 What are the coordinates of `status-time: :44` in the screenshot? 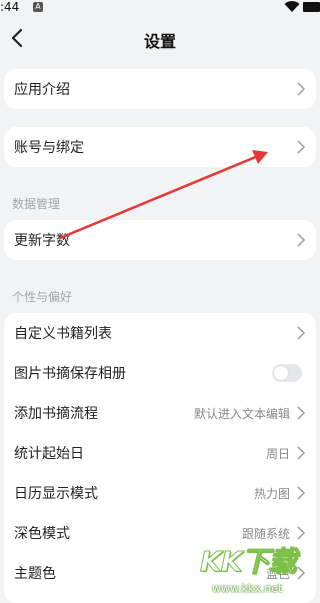 It's located at (10, 7).